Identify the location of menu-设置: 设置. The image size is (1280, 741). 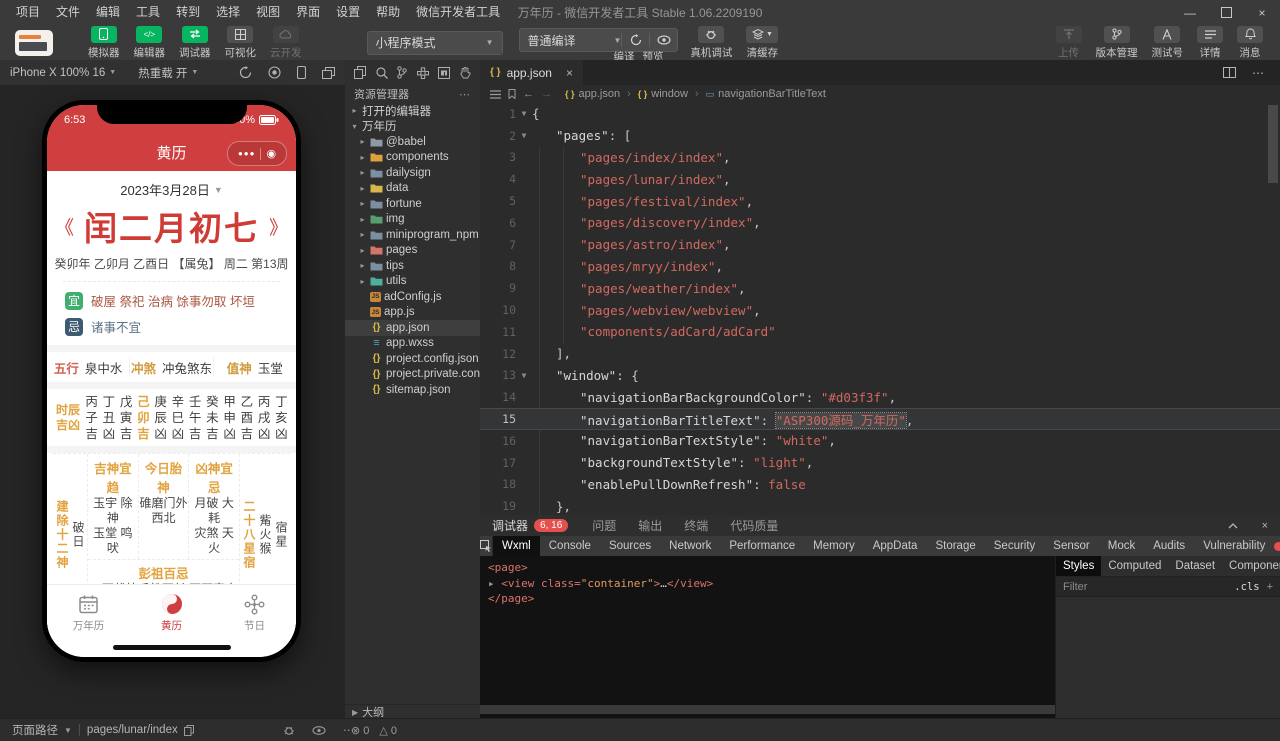
(348, 12).